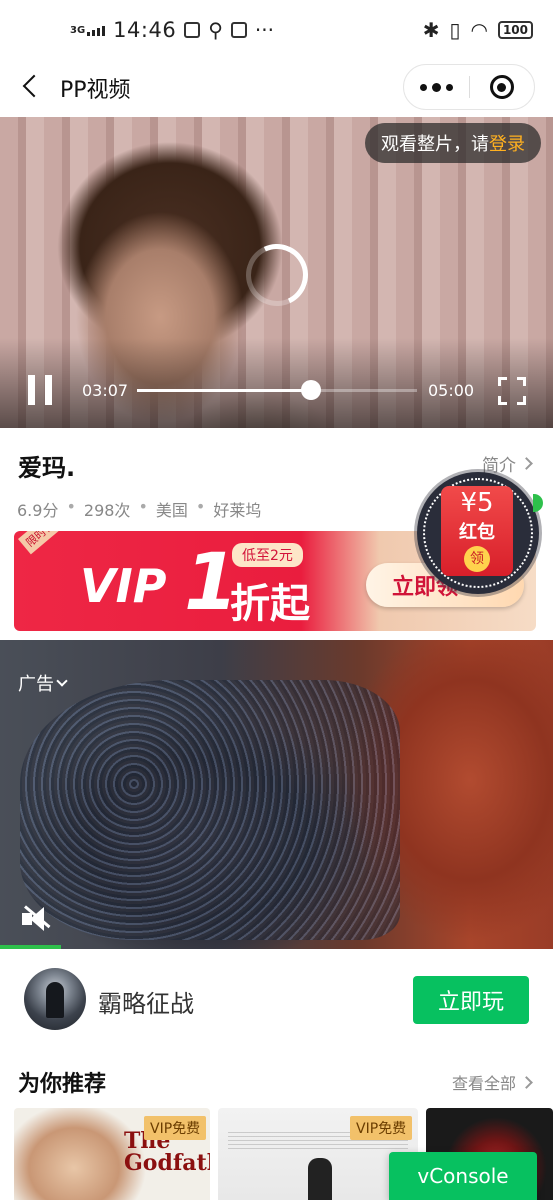  Describe the element at coordinates (451, 390) in the screenshot. I see `total-time: 05:00` at that location.